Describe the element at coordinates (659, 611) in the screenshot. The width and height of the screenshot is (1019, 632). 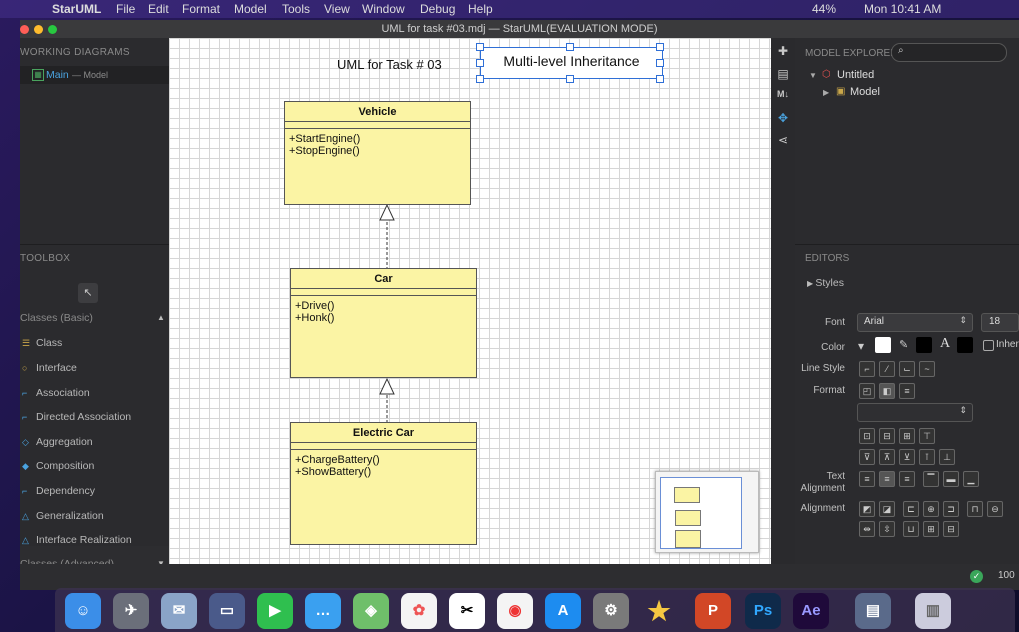
I see `star-app-icon: ★` at that location.